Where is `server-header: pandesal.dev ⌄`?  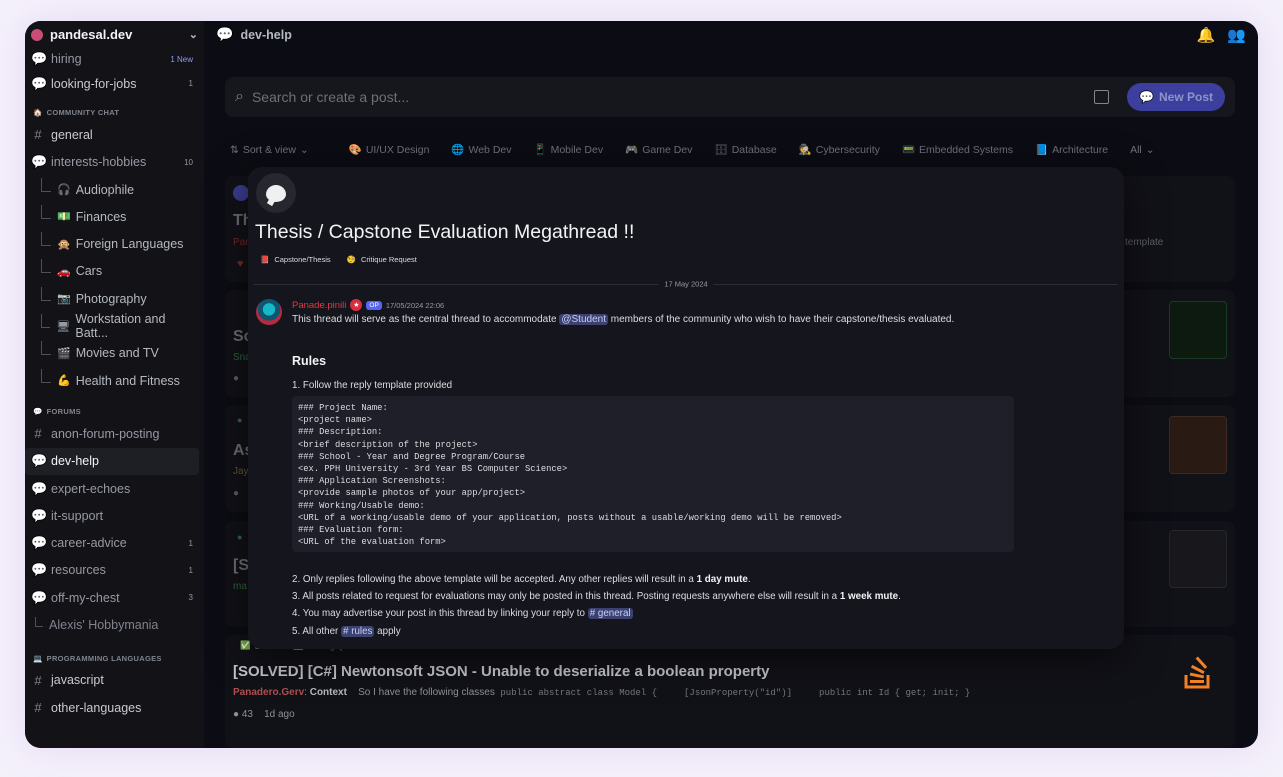 server-header: pandesal.dev ⌄ is located at coordinates (114, 34).